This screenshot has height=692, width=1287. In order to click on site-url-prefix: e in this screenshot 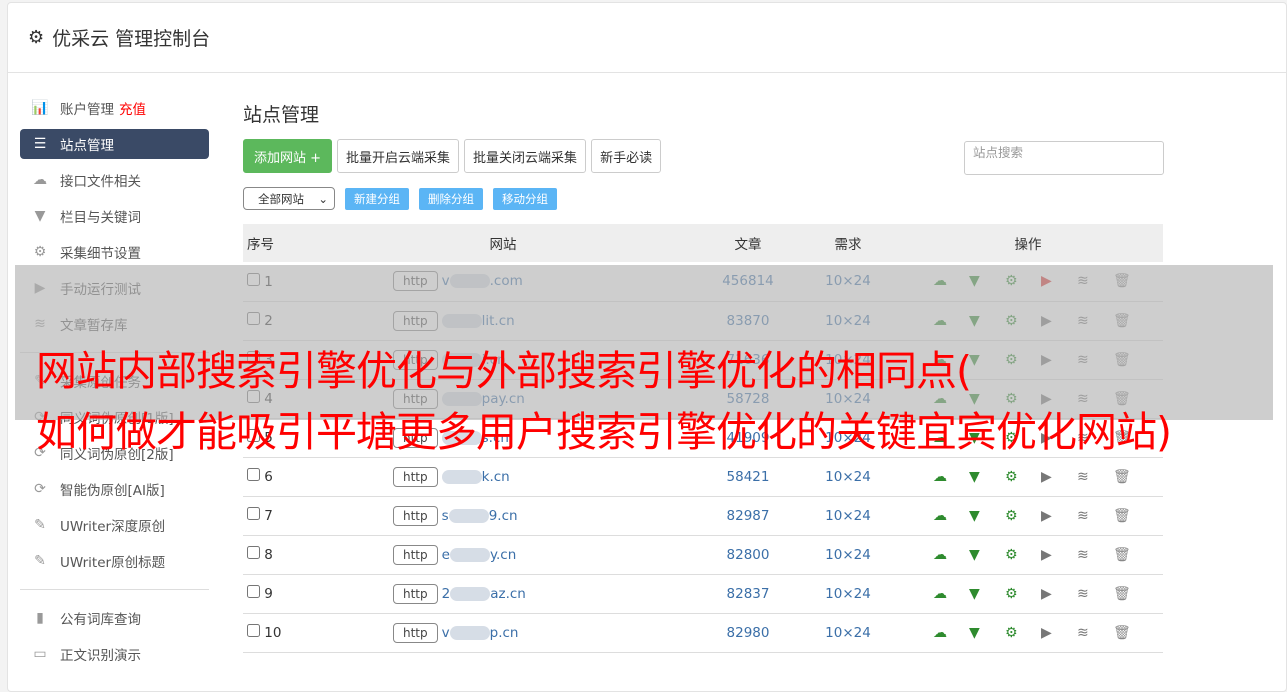, I will do `click(445, 554)`.